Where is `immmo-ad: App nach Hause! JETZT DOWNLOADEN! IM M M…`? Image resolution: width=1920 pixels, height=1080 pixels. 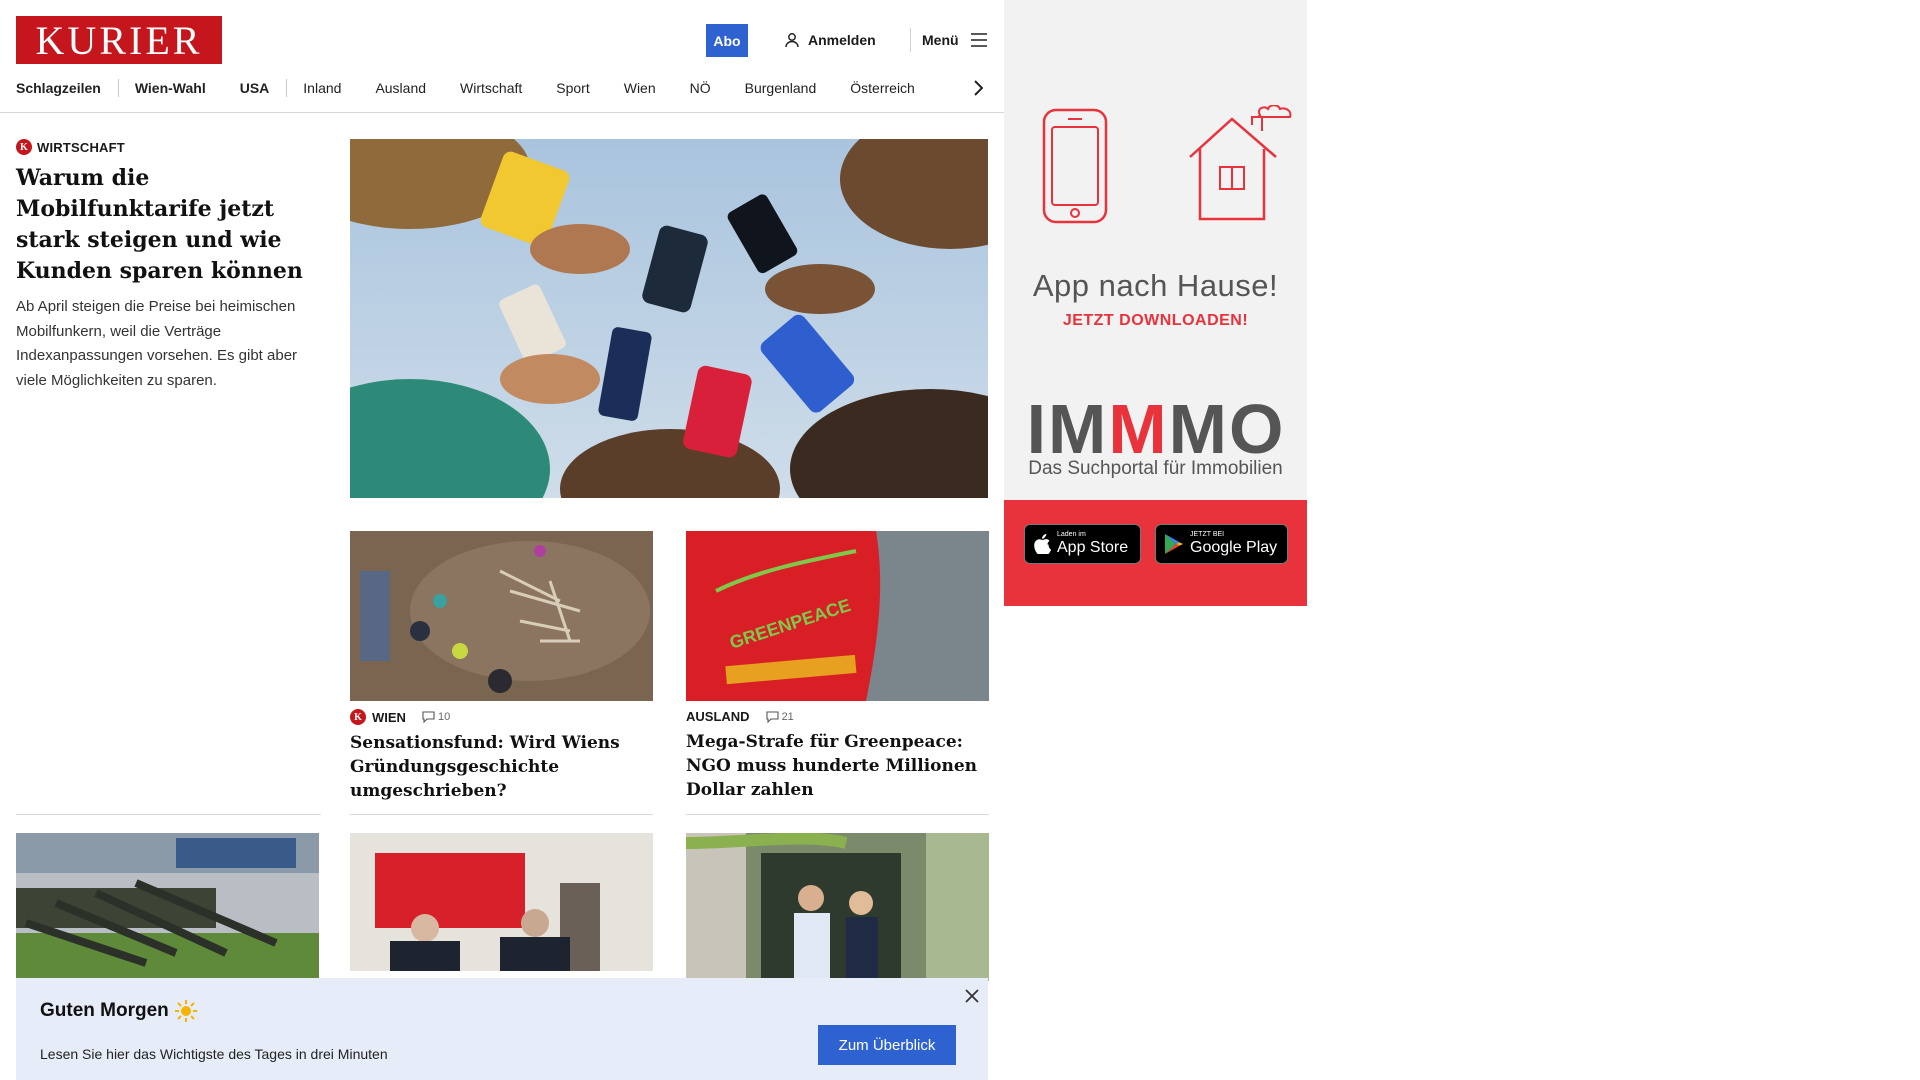 immmo-ad: App nach Hause! JETZT DOWNLOADEN! IM M M… is located at coordinates (1155, 303).